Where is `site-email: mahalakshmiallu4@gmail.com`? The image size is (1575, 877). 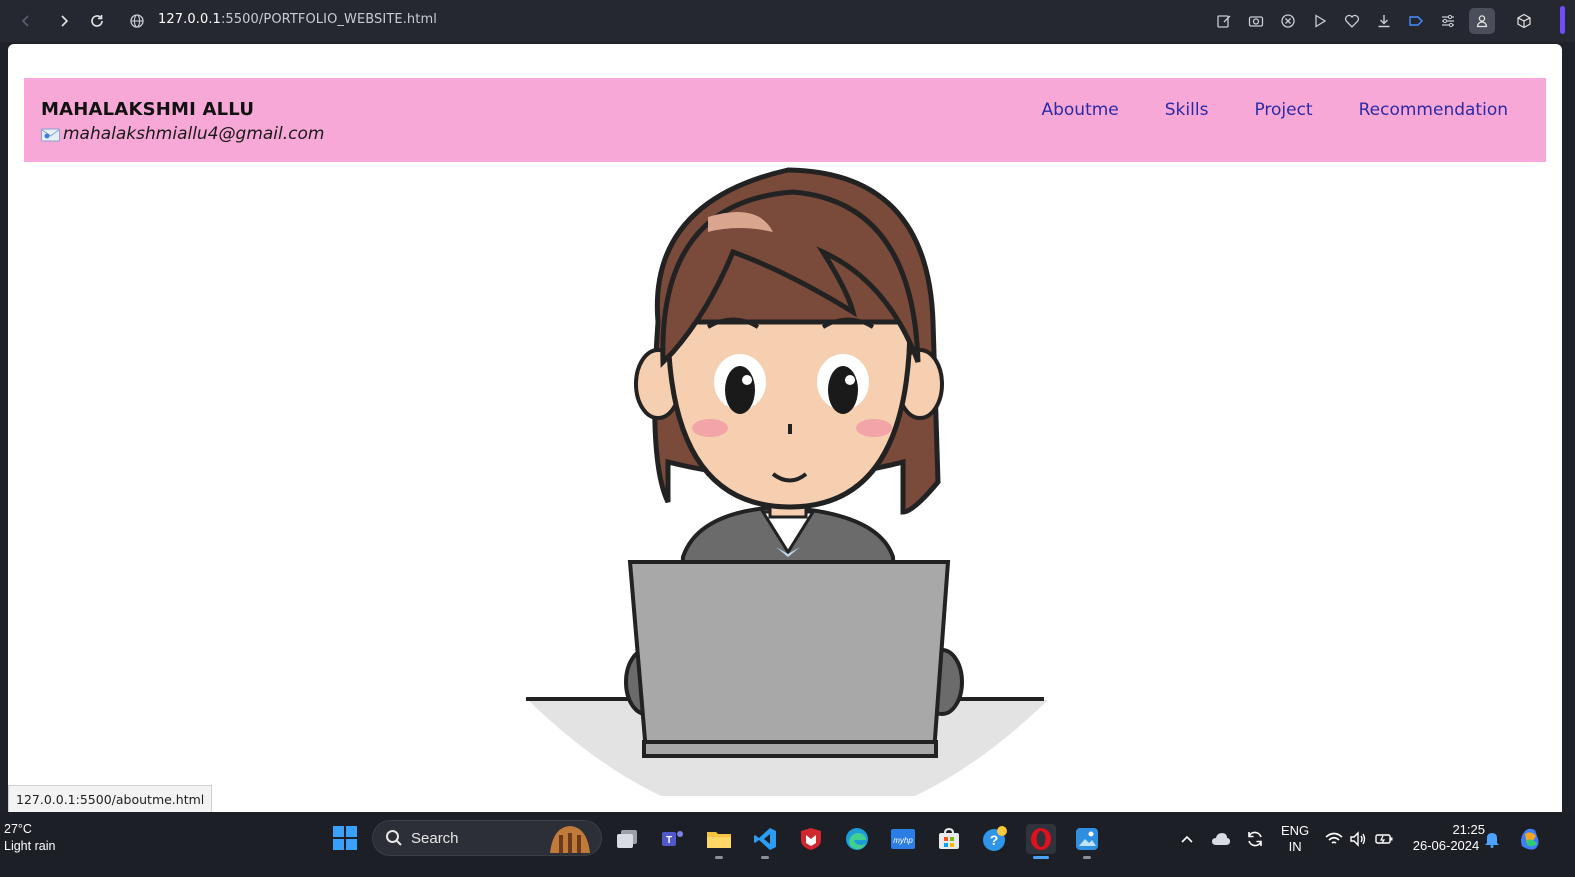
site-email: mahalakshmiallu4@gmail.com is located at coordinates (182, 134).